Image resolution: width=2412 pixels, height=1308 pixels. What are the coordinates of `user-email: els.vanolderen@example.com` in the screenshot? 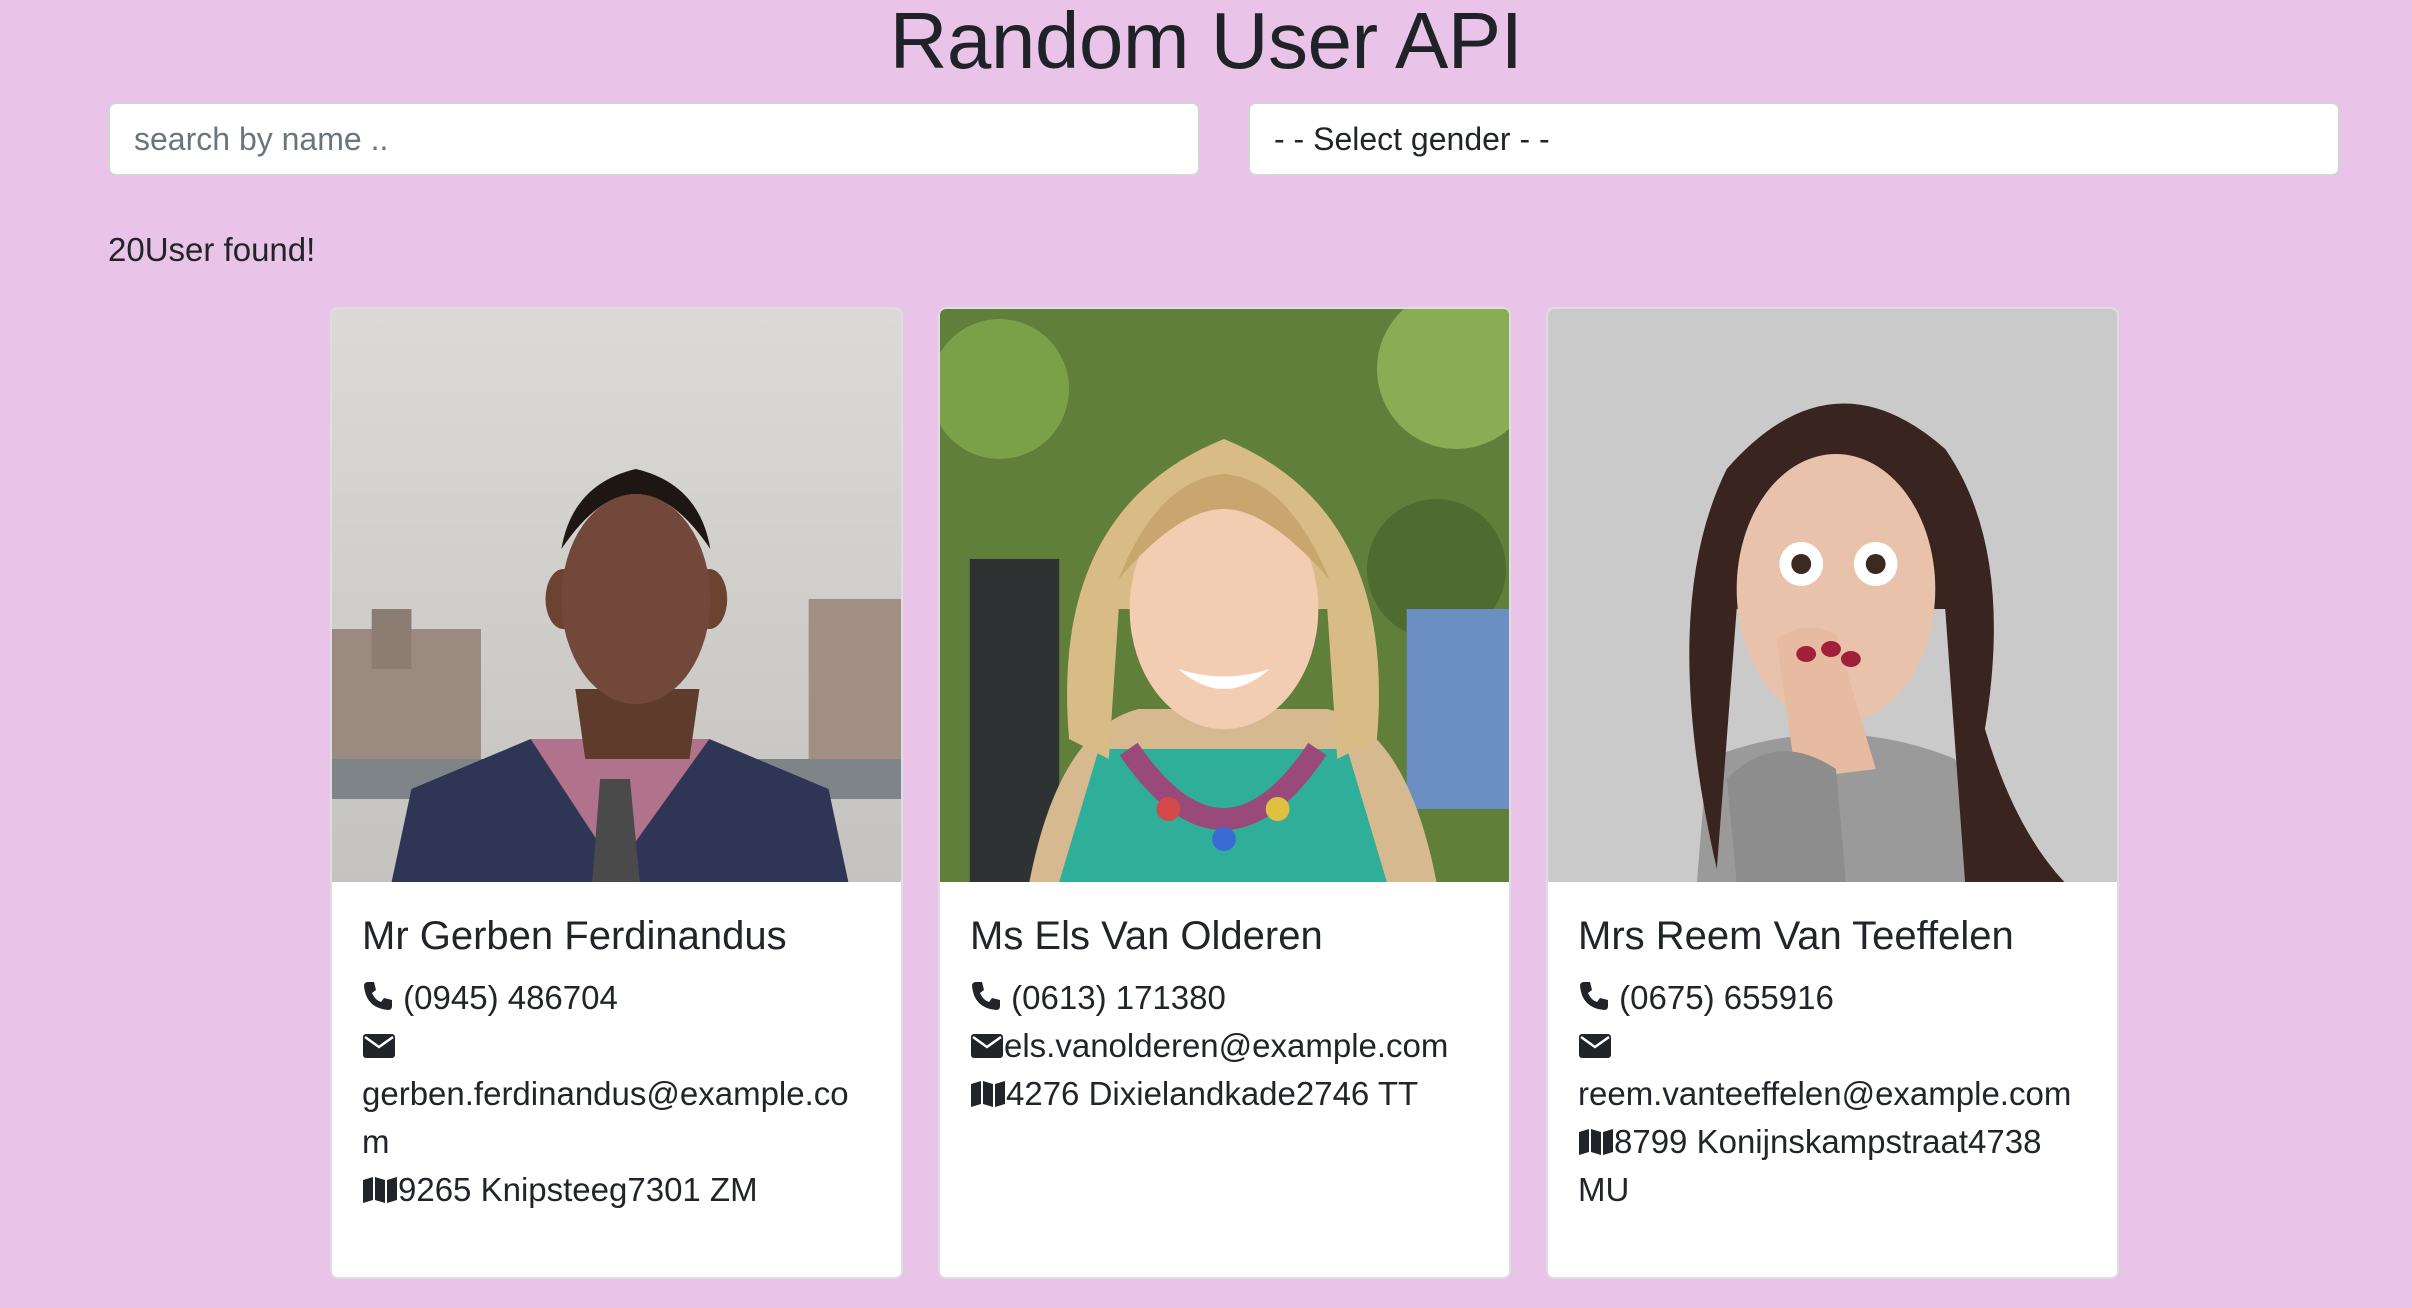 It's located at (1226, 1045).